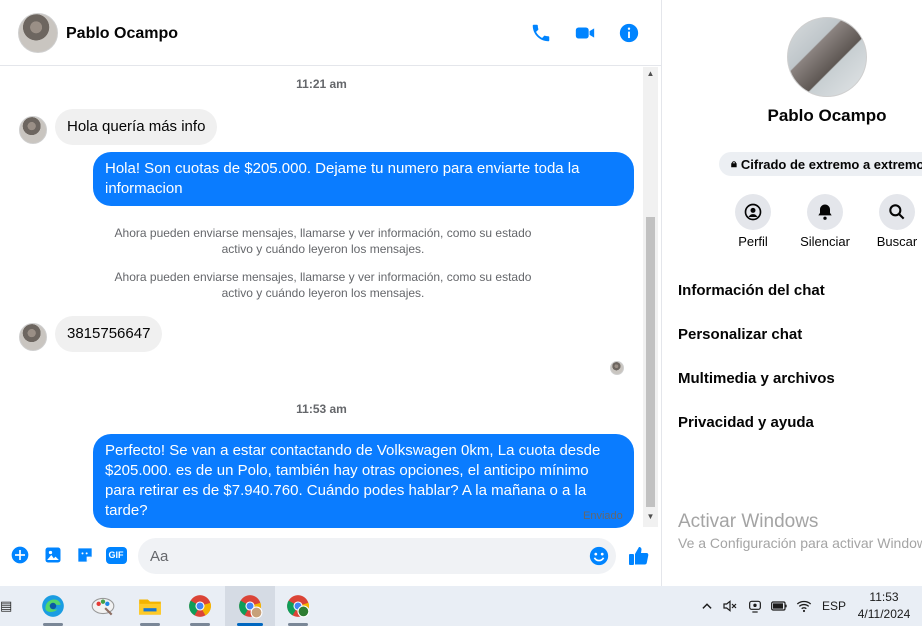  I want to click on profile-action: Perfil, so click(753, 221).